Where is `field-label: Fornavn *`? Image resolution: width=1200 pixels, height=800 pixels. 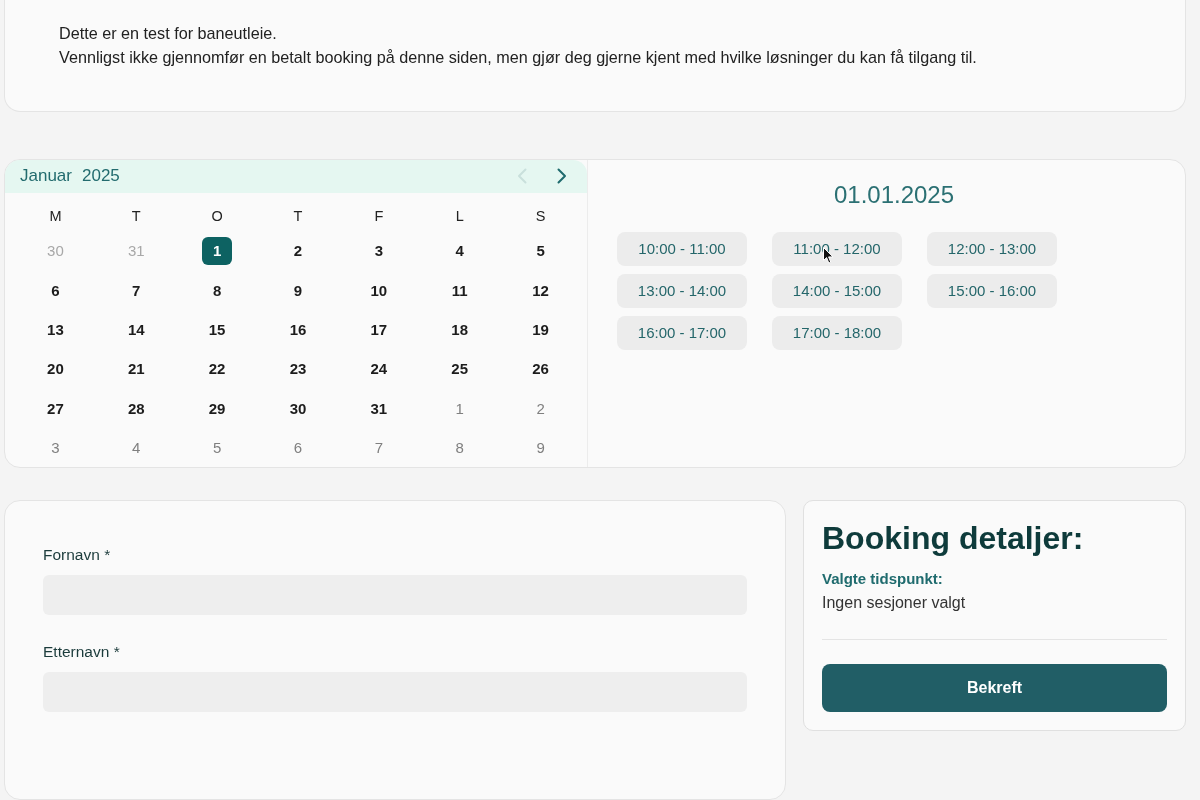
field-label: Fornavn * is located at coordinates (77, 555).